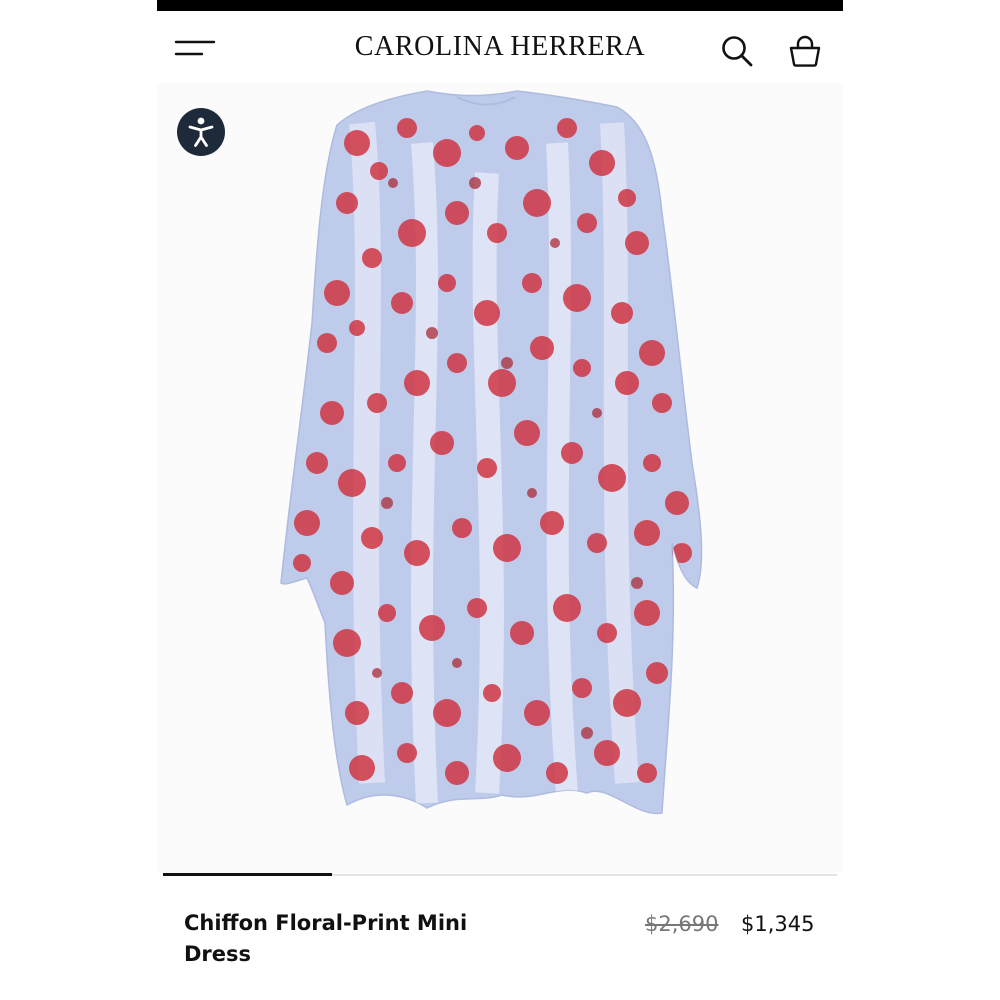  Describe the element at coordinates (682, 924) in the screenshot. I see `original-price: $2,690` at that location.